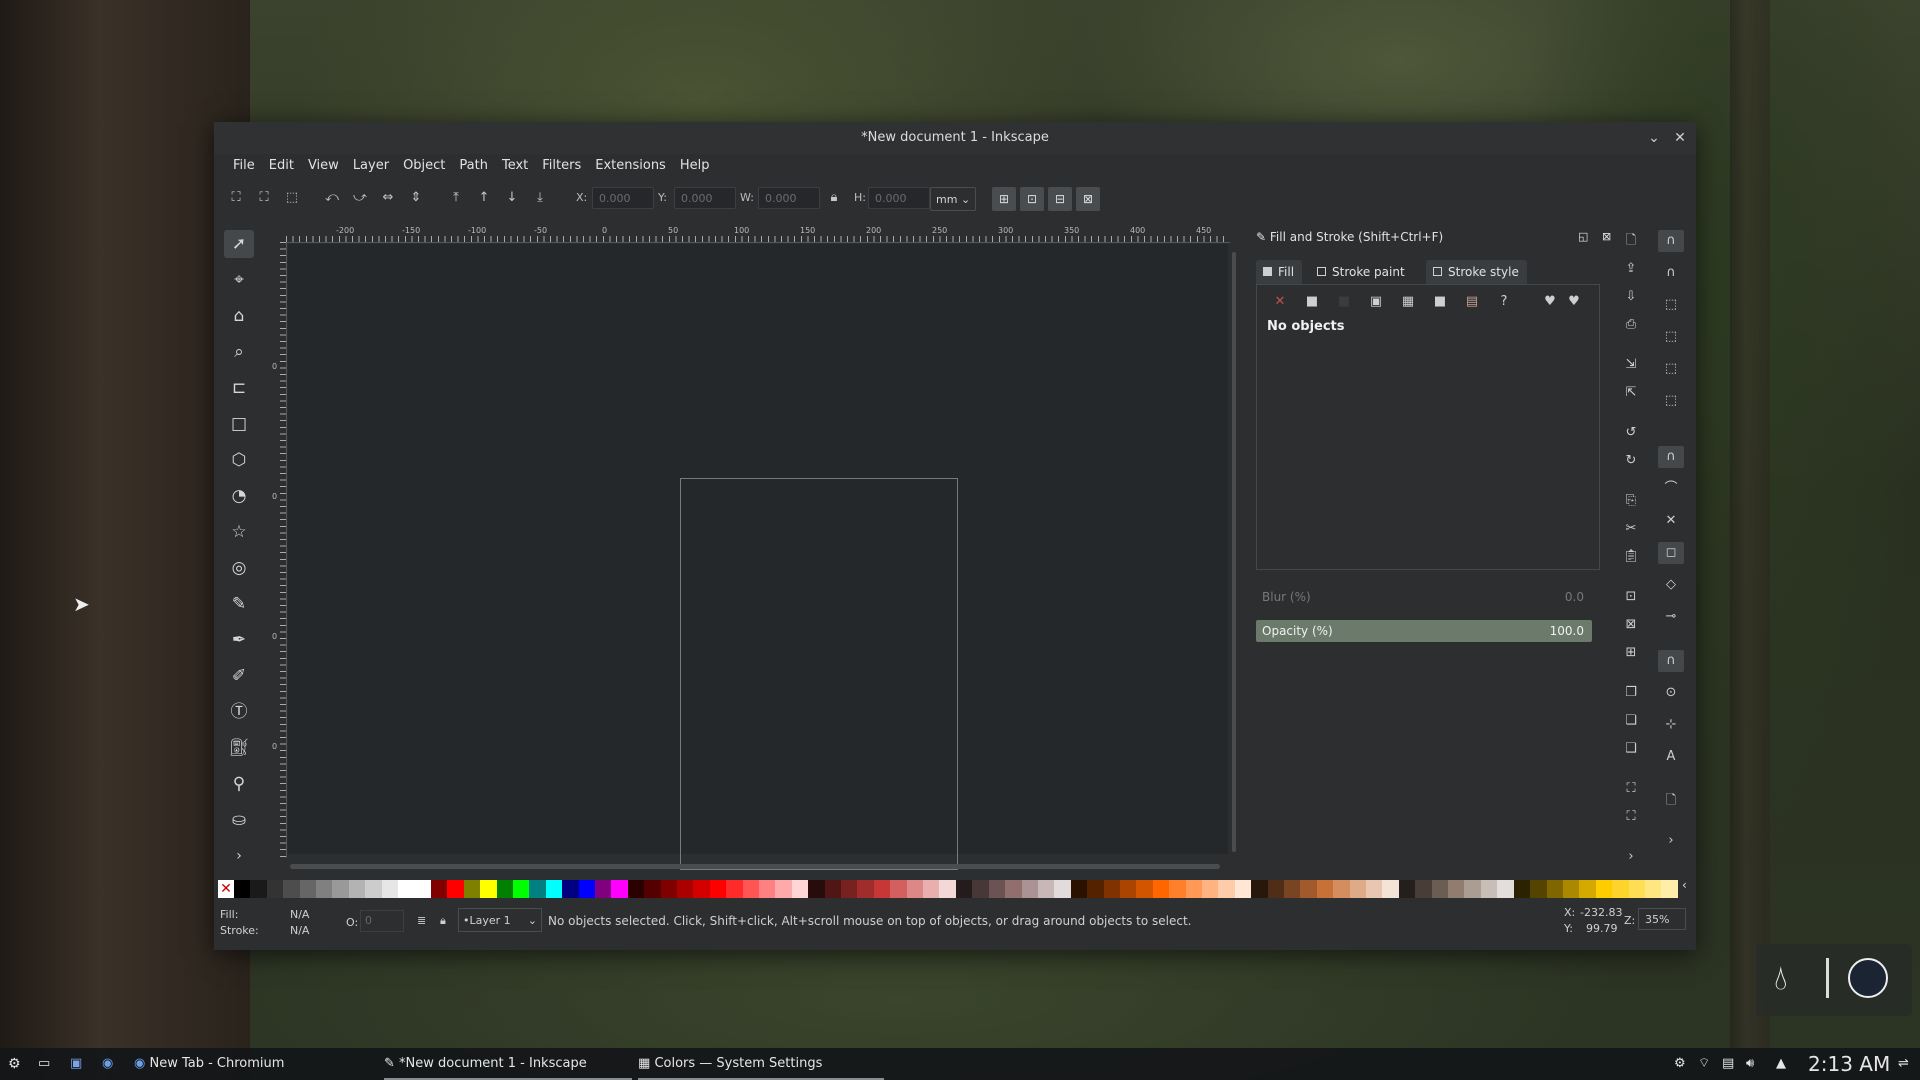 The height and width of the screenshot is (1080, 1920). Describe the element at coordinates (239, 460) in the screenshot. I see `3d-box-tool-icon: ⬡` at that location.